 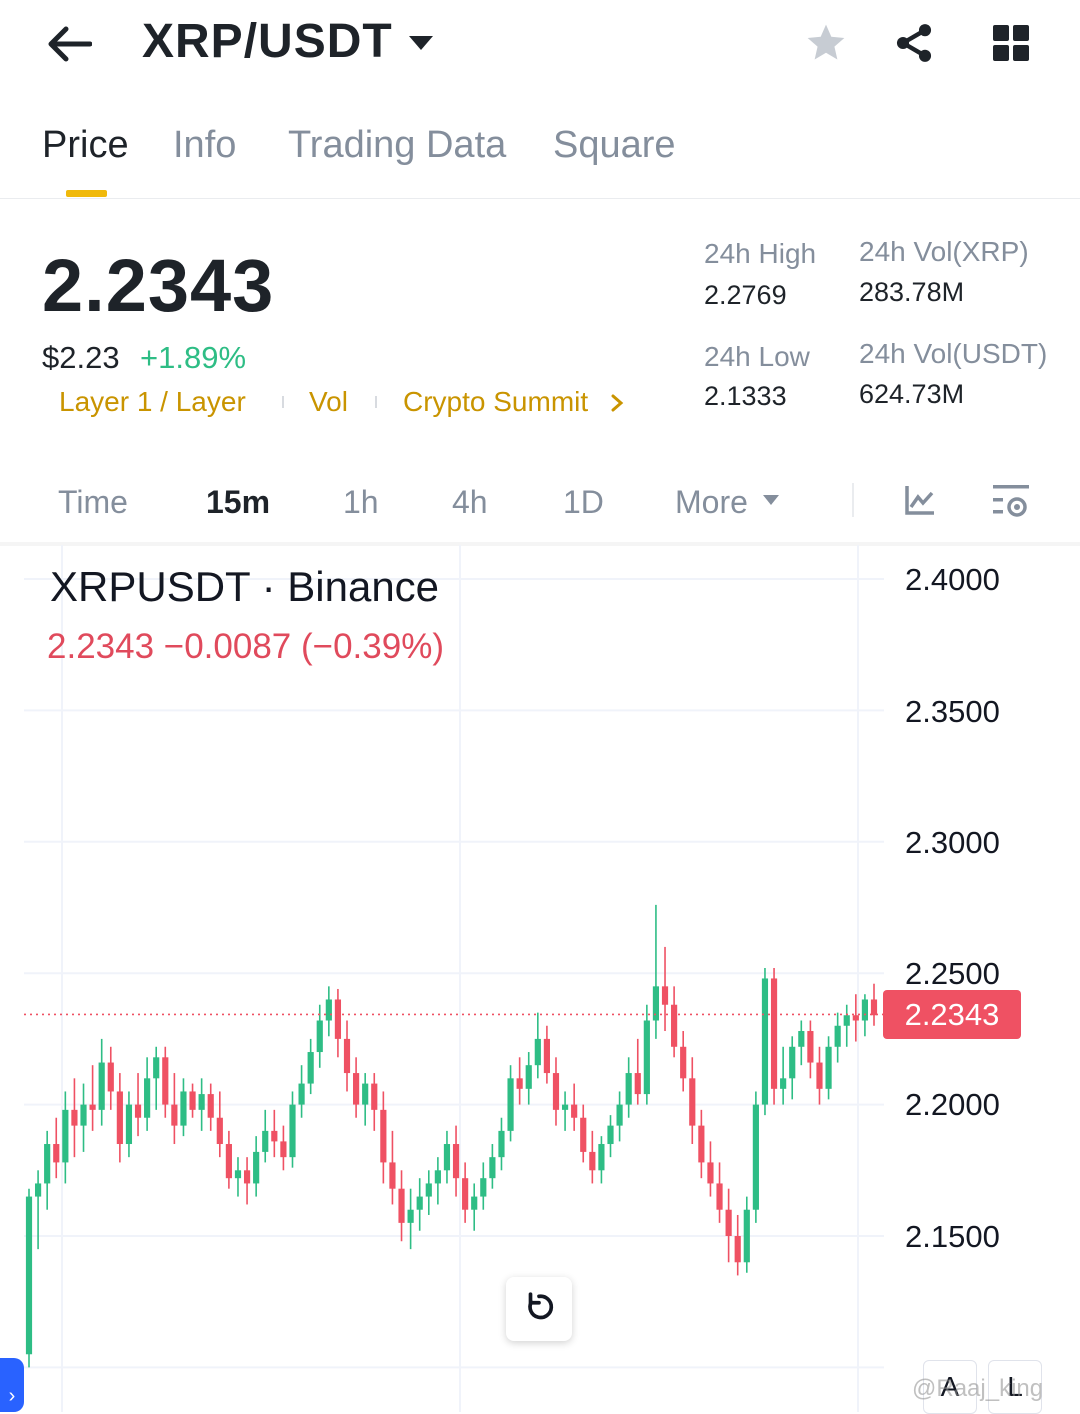 I want to click on y-tick-label: 2.3500, so click(x=952, y=711).